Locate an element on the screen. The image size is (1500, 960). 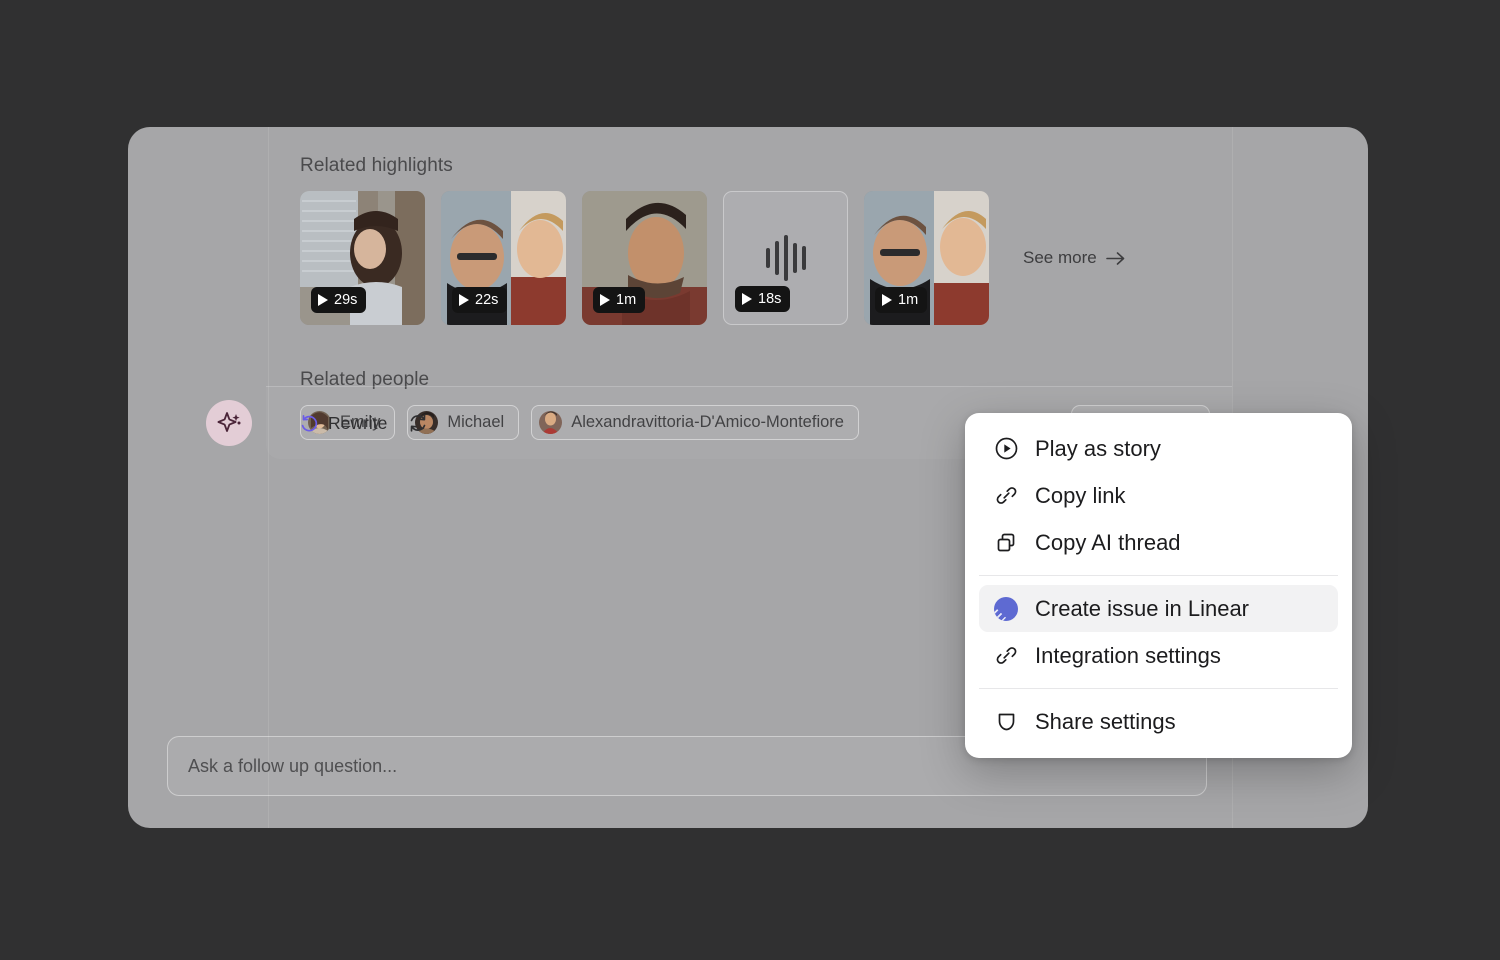
duration-badge: 22s is located at coordinates (480, 300).